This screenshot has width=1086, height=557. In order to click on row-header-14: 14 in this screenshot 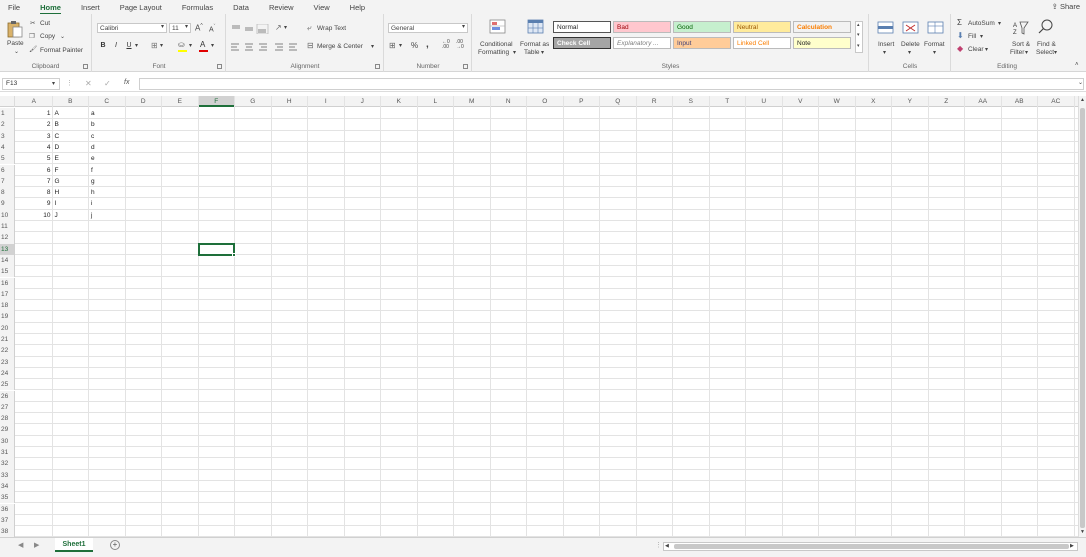, I will do `click(7, 260)`.